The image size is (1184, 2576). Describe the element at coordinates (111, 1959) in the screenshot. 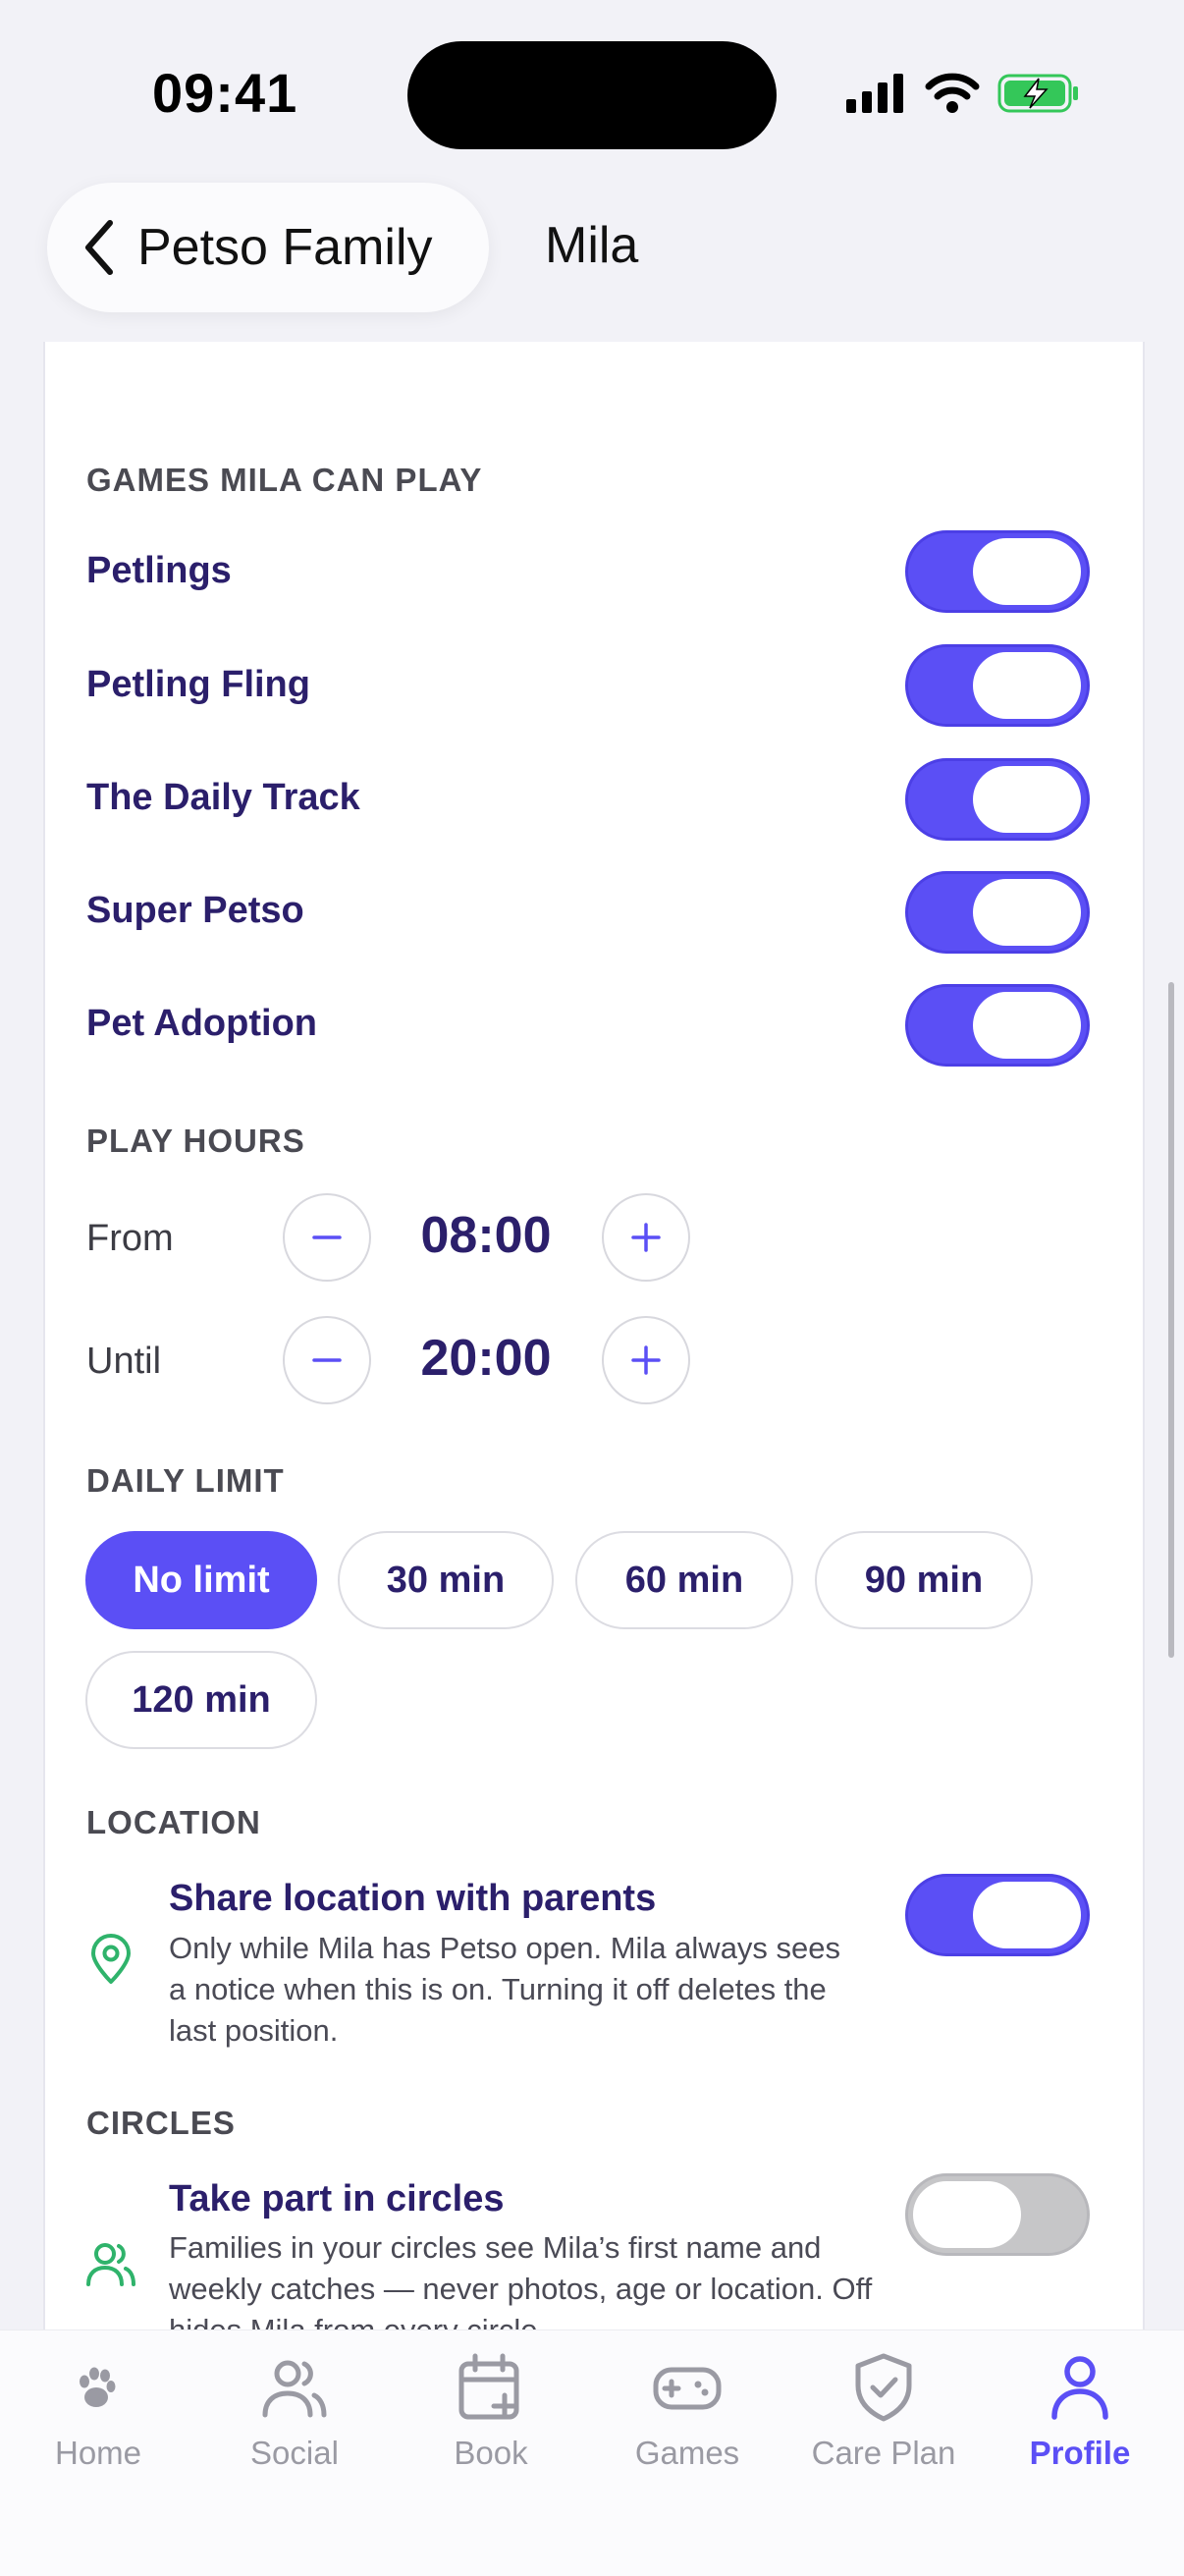

I see `location-pin-icon` at that location.